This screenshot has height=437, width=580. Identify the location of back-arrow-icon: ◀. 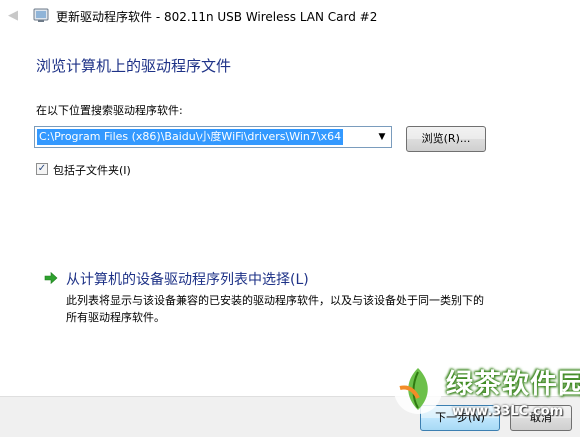
(15, 16).